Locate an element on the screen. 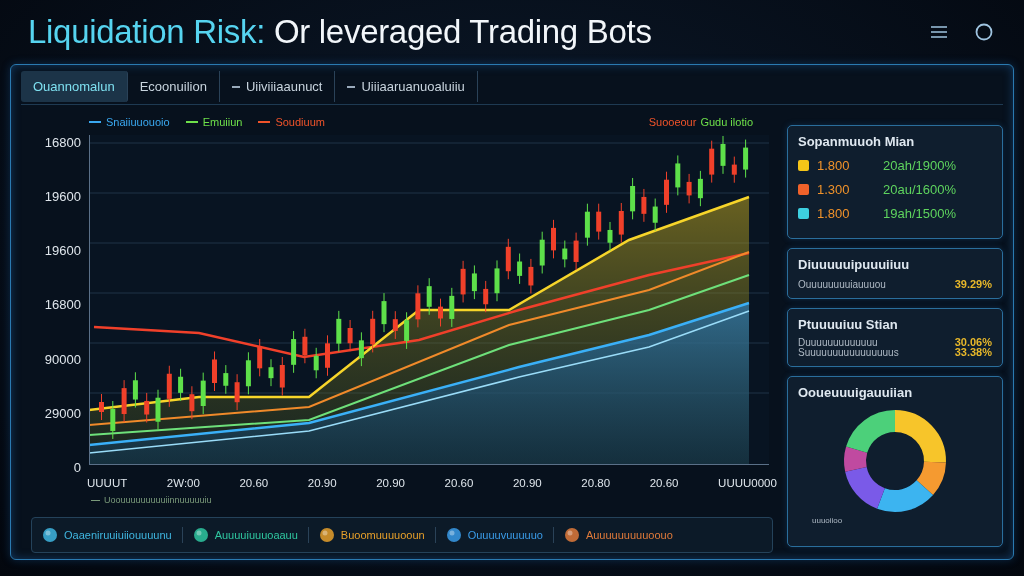 The image size is (1024, 576). row-reading: 20ah/1900% is located at coordinates (919, 165).